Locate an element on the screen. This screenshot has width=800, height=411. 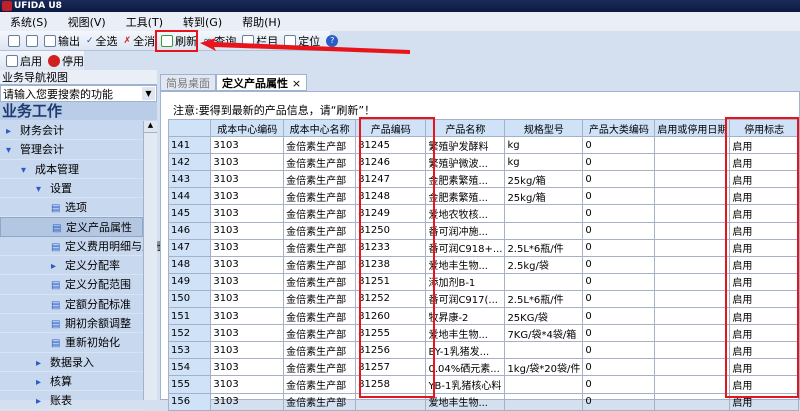
sidebar-item: ▤ 重新初始化 is located at coordinates (71, 343).